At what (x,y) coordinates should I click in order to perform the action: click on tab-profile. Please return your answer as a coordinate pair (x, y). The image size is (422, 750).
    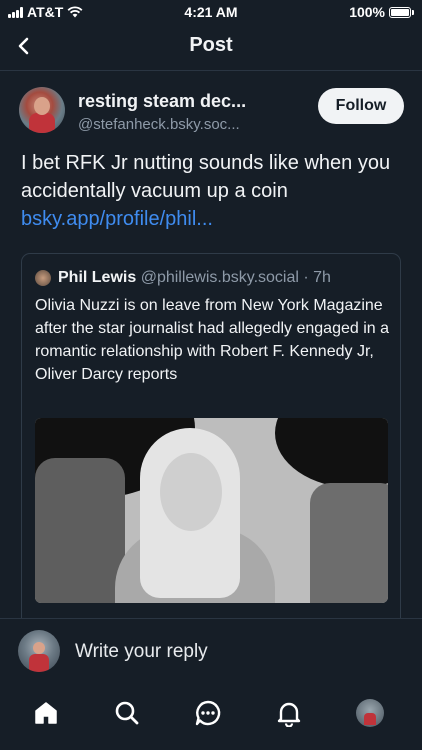
    Looking at the image, I should click on (370, 713).